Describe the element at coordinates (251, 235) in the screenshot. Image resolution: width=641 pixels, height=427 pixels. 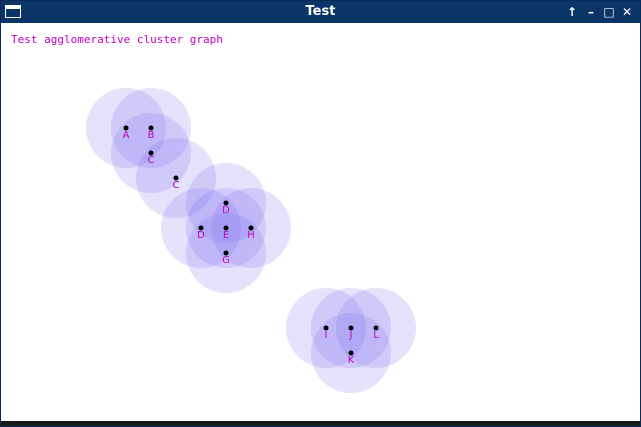
I see `point-label: H` at that location.